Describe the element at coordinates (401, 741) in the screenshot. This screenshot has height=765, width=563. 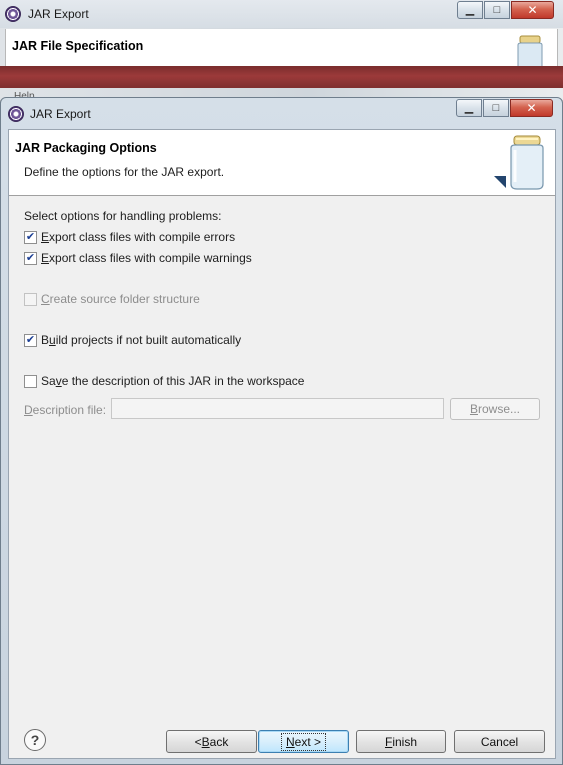
I see `finish-button: Finish` at that location.